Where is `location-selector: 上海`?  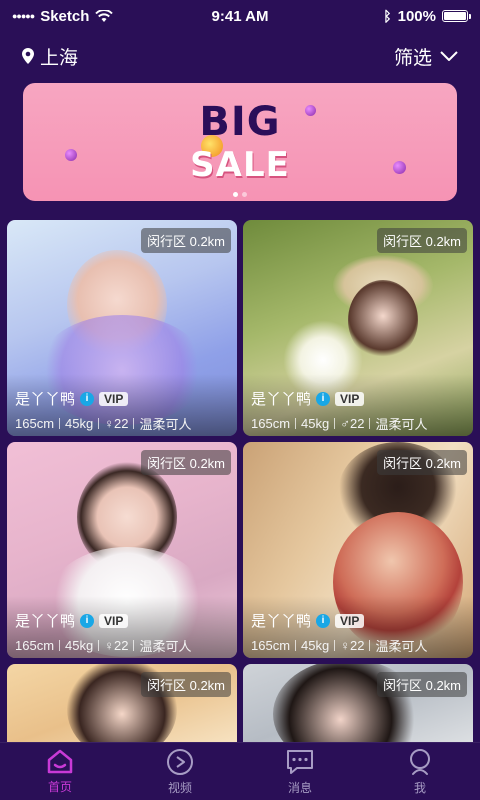
location-selector: 上海 is located at coordinates (50, 56).